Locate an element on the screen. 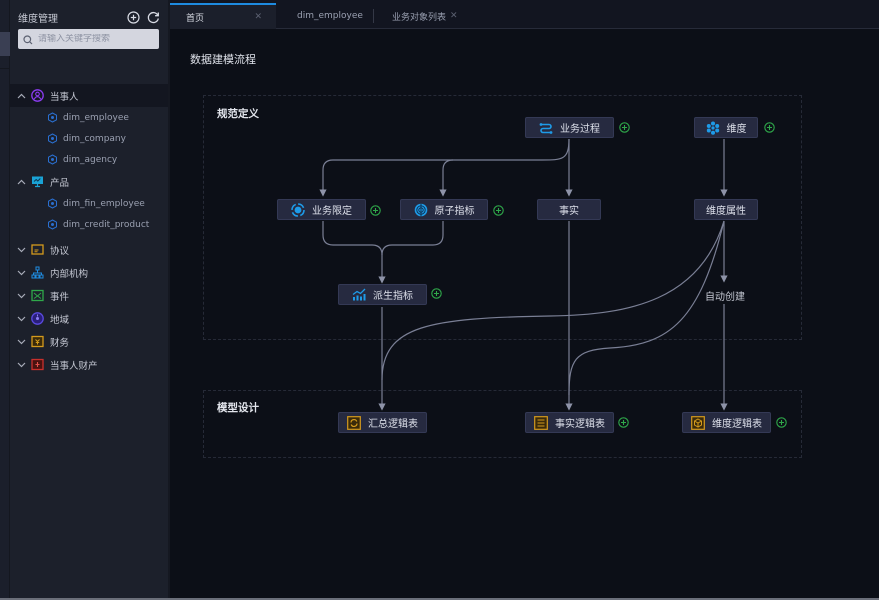  org-icon is located at coordinates (37, 272).